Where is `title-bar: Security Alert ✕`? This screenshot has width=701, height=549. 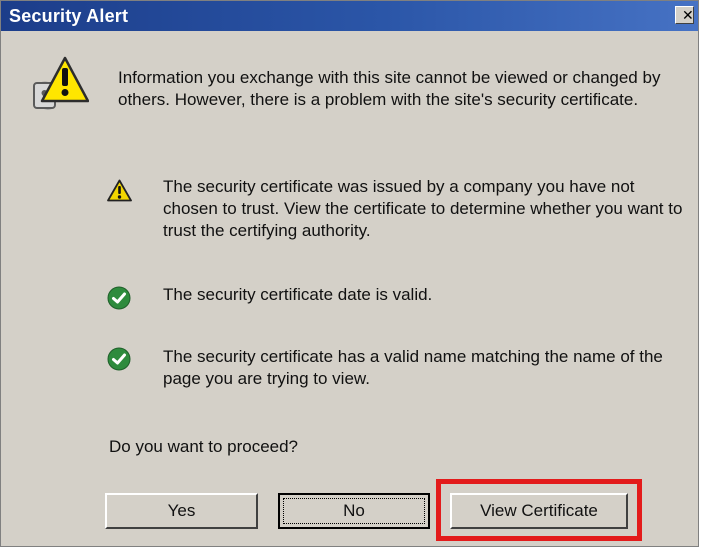
title-bar: Security Alert ✕ is located at coordinates (349, 16).